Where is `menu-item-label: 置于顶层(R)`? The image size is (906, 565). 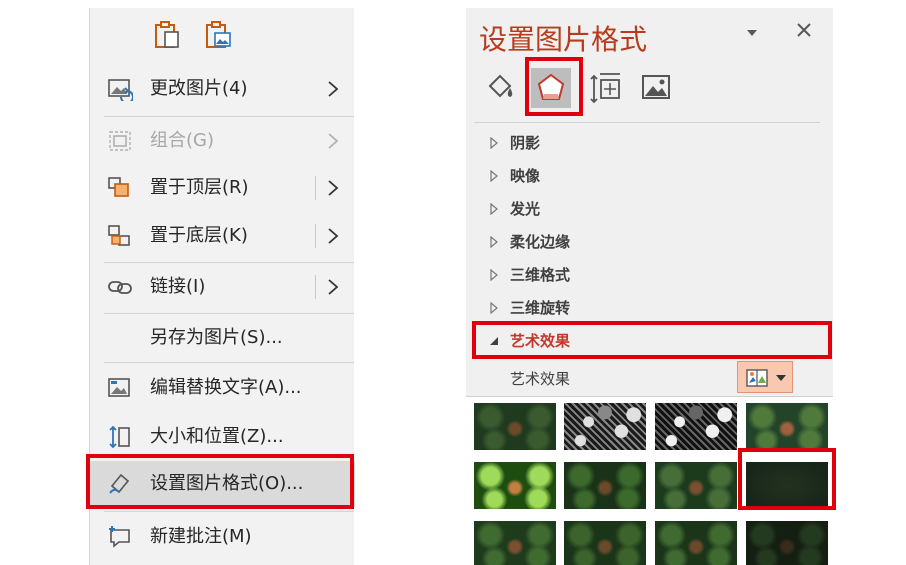
menu-item-label: 置于顶层(R) is located at coordinates (199, 187).